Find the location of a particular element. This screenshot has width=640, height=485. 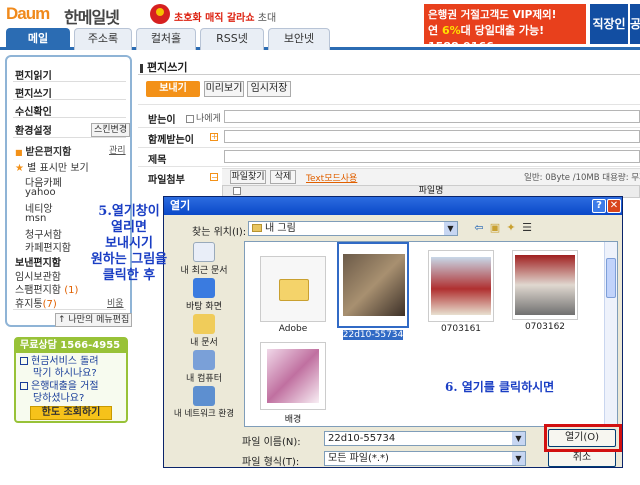

image-thumbnail is located at coordinates (293, 376).